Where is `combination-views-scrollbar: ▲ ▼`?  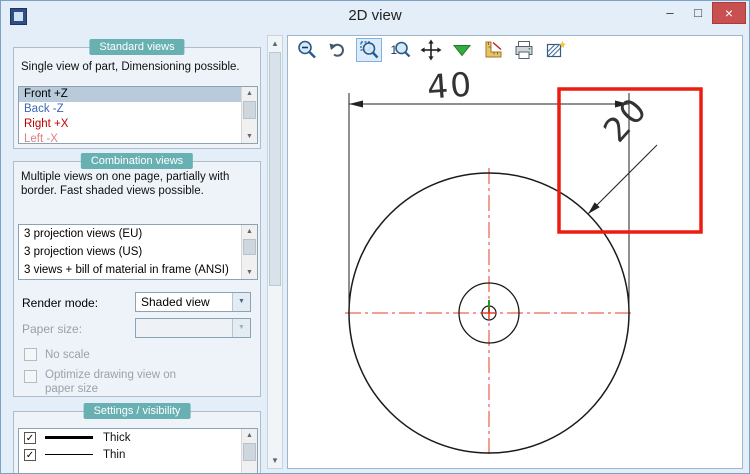
combination-views-scrollbar: ▲ ▼ is located at coordinates (249, 252).